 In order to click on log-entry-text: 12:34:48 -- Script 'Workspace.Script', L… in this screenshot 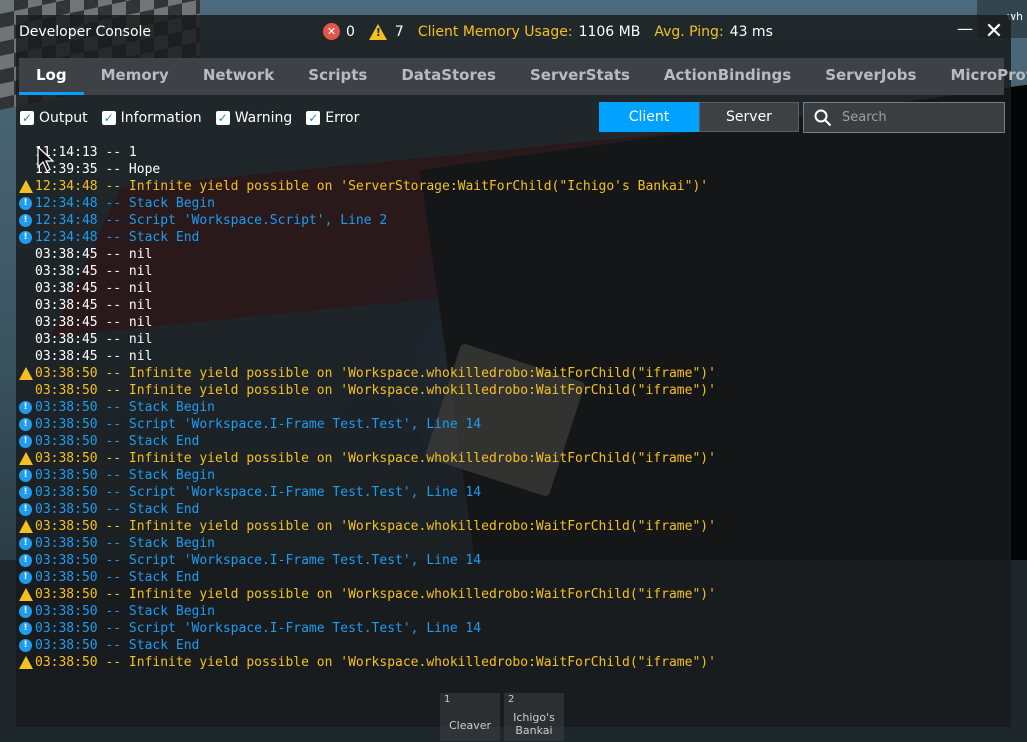, I will do `click(211, 220)`.